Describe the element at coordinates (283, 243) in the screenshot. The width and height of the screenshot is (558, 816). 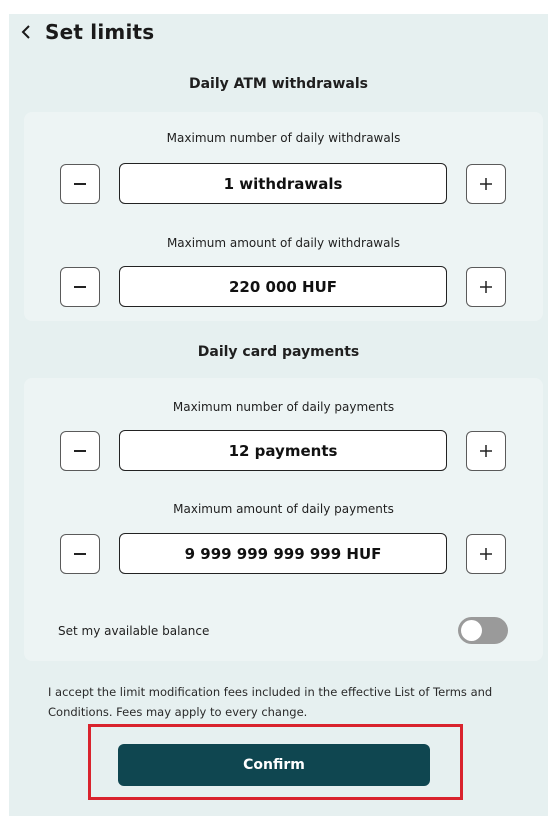
I see `atm-amount-label: Maximum amount of daily withdrawals` at that location.